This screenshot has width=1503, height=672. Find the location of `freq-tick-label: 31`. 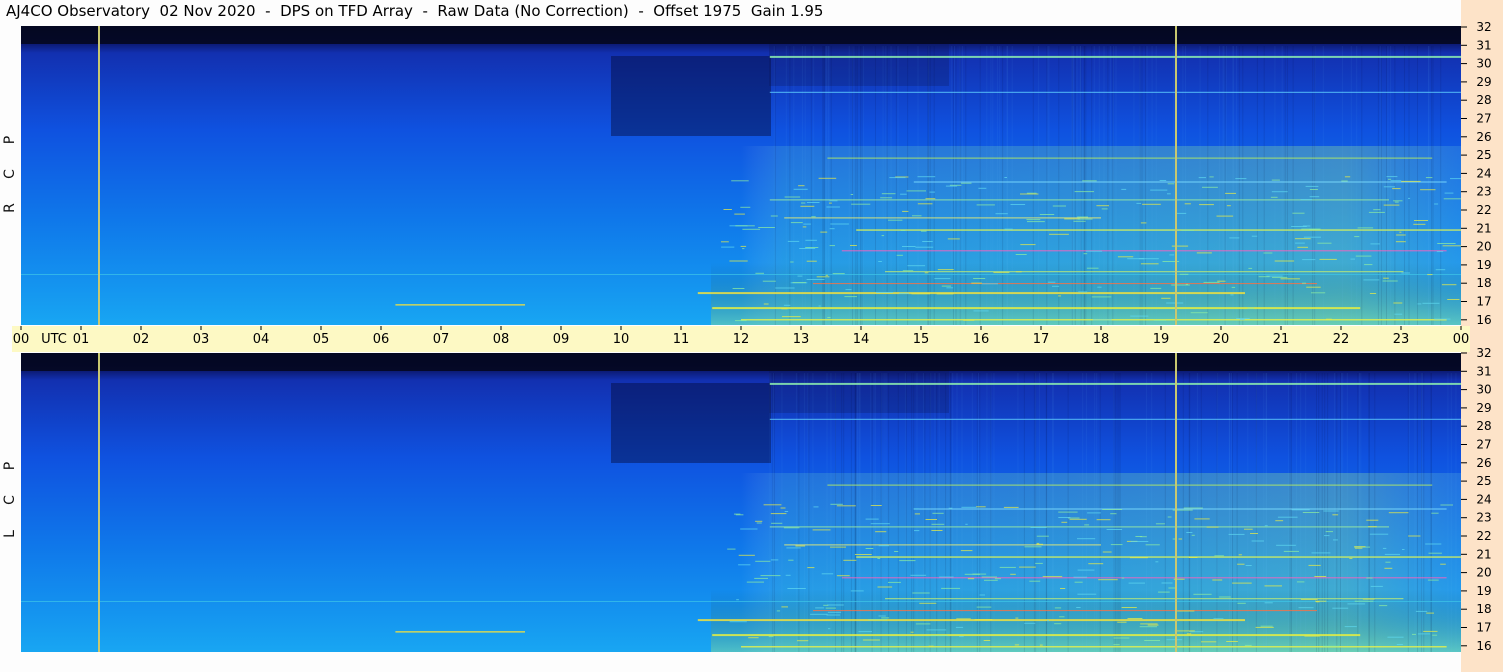

freq-tick-label: 31 is located at coordinates (1483, 45).